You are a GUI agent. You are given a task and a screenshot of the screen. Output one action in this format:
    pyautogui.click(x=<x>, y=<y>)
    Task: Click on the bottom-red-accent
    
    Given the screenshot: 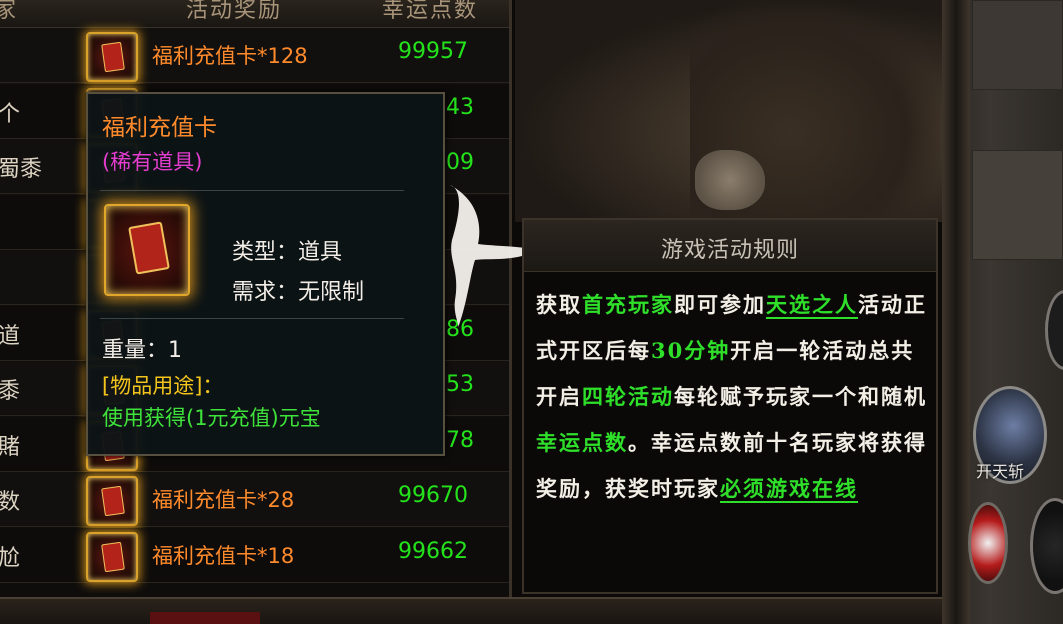 What is the action you would take?
    pyautogui.click(x=205, y=618)
    